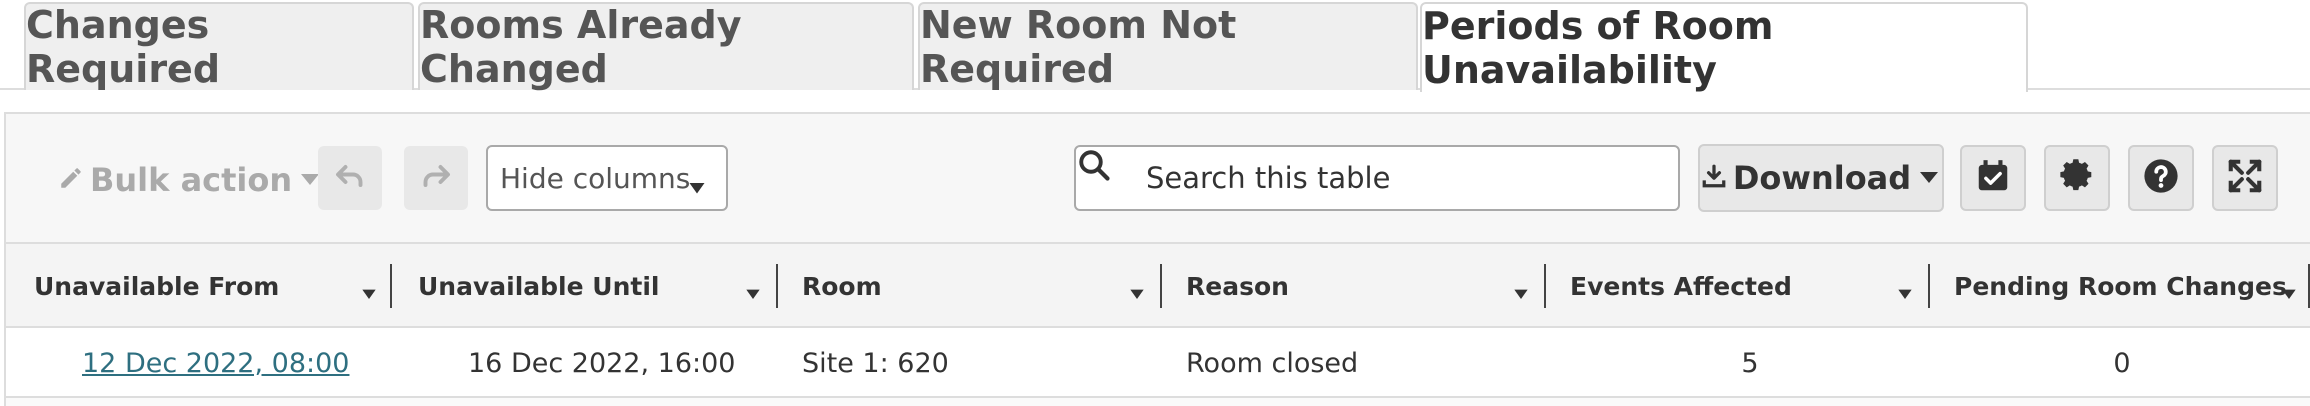 This screenshot has width=2310, height=406. I want to click on column-header-label: Room, so click(842, 286).